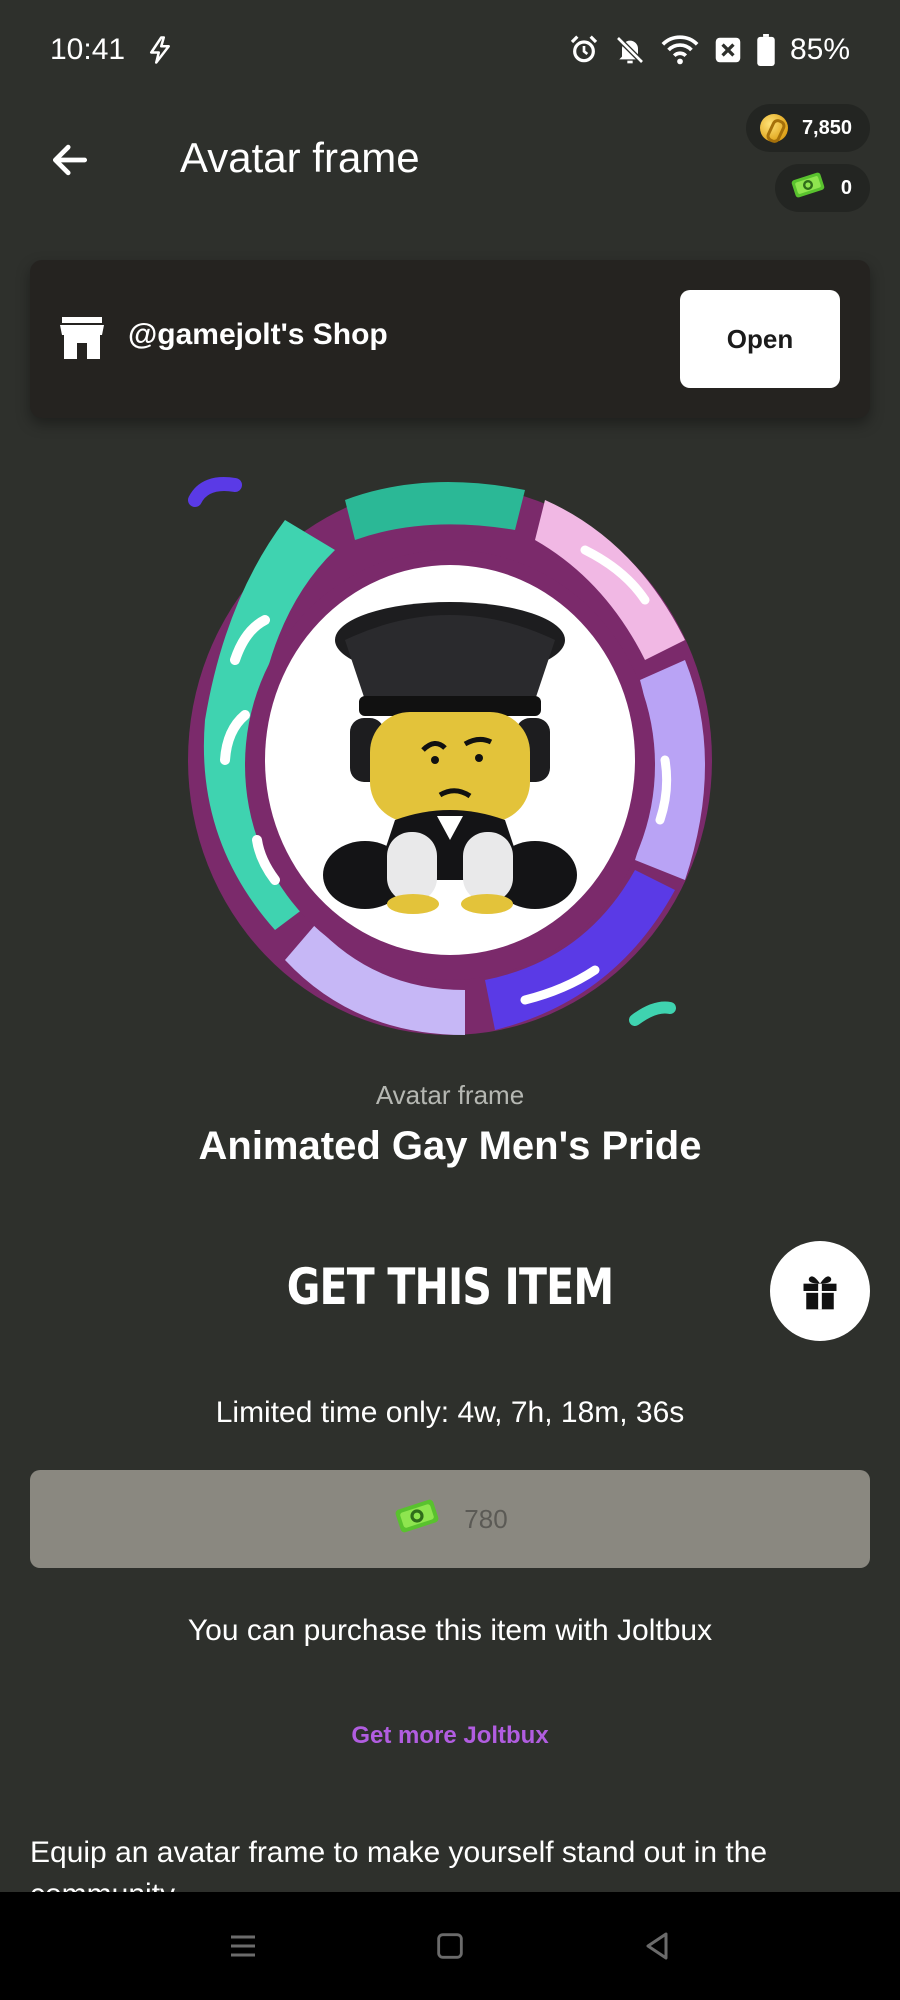 The height and width of the screenshot is (2000, 900). I want to click on back-nav-button, so click(657, 1946).